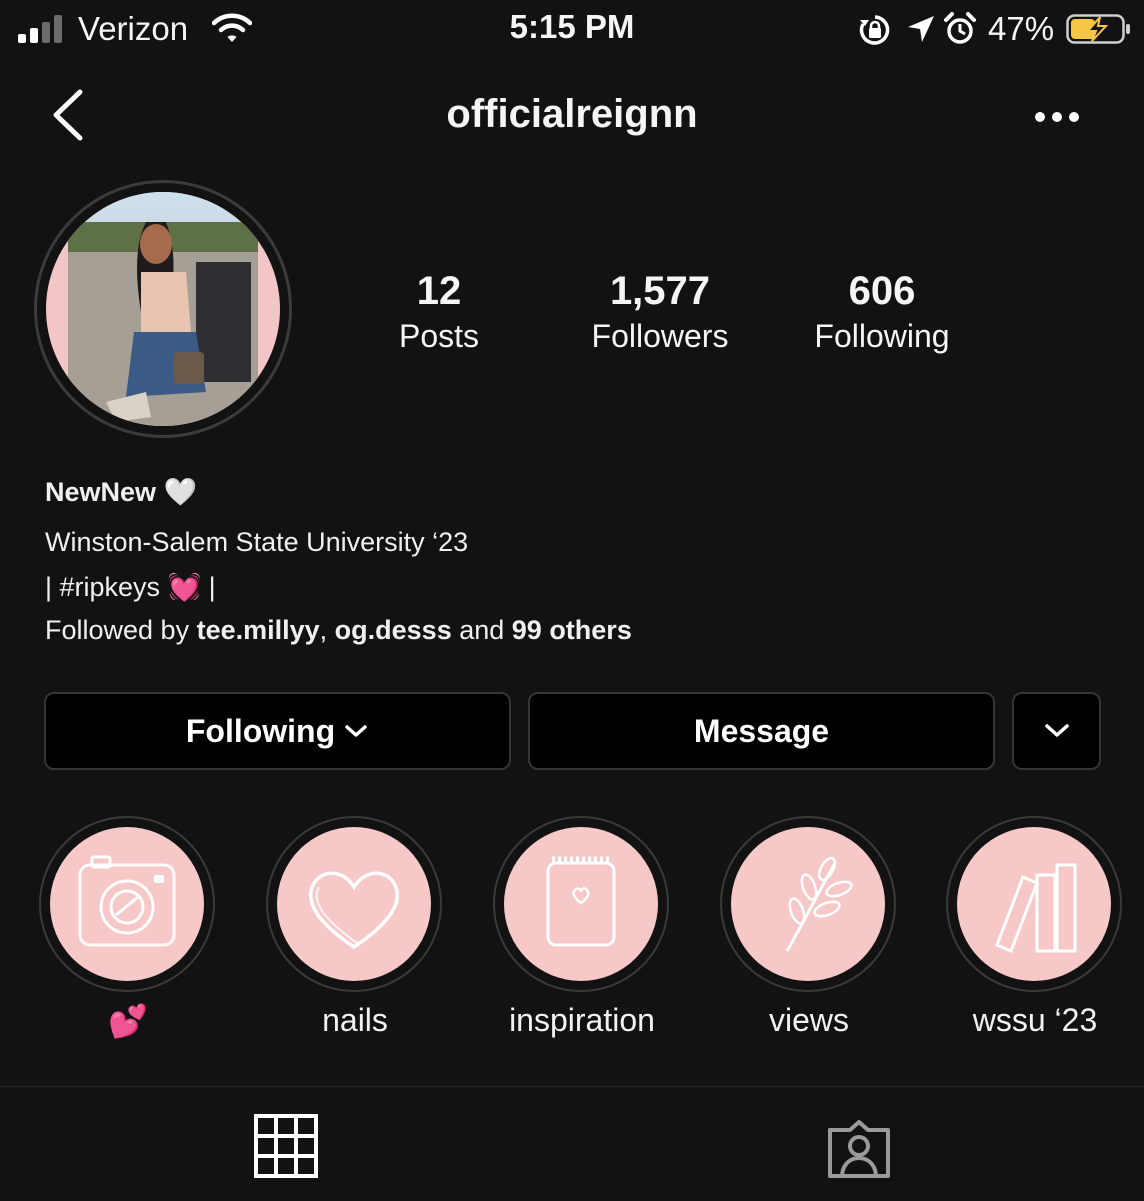  What do you see at coordinates (660, 291) in the screenshot?
I see `followers-number: 1,577` at bounding box center [660, 291].